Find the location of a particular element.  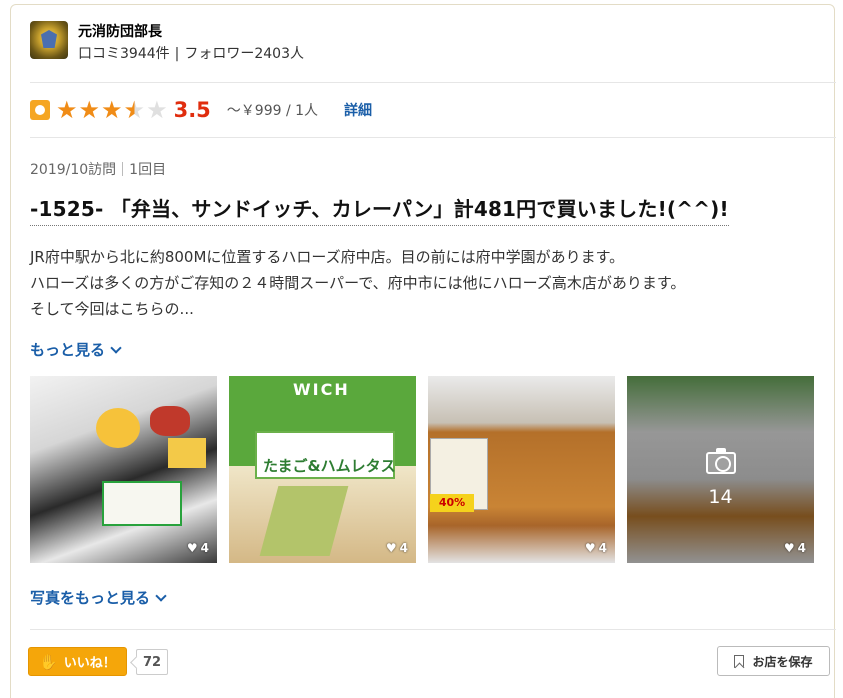

sandwich-filling is located at coordinates (304, 521).